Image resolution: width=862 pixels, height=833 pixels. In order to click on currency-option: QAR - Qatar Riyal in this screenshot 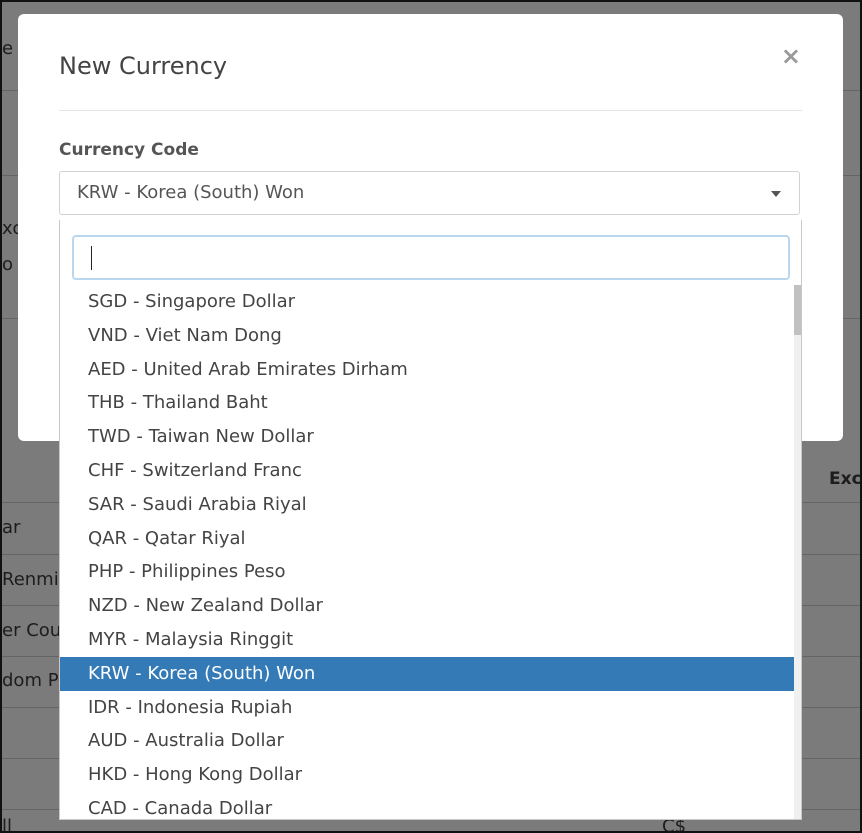, I will do `click(427, 539)`.